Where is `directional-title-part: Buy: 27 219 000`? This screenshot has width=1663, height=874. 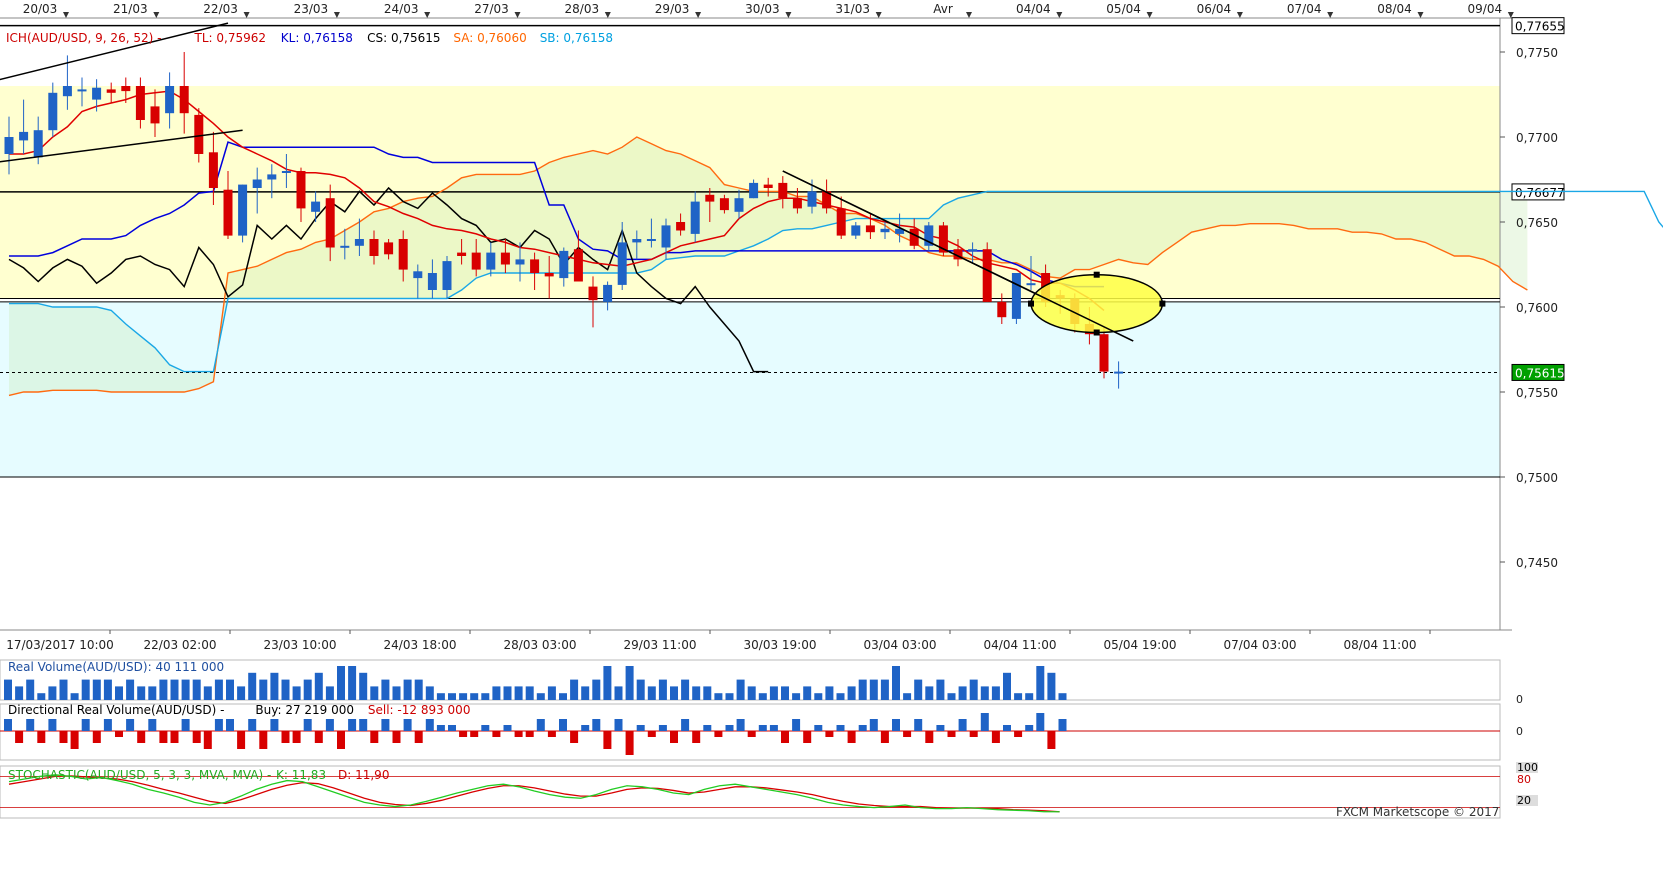
directional-title-part: Buy: 27 219 000 is located at coordinates (304, 710).